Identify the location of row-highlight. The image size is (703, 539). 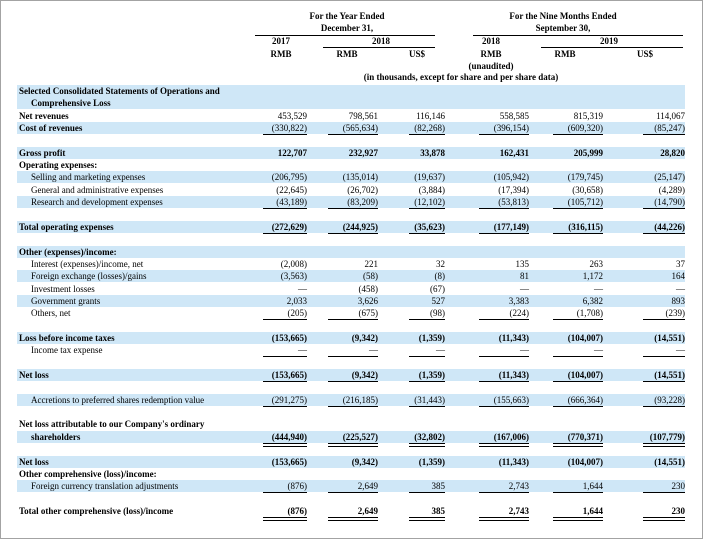
(351, 251).